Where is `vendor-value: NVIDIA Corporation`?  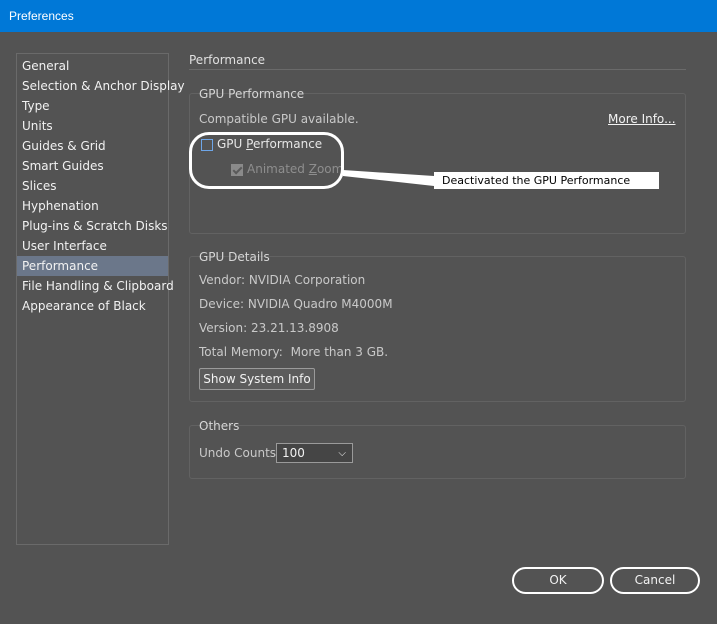 vendor-value: NVIDIA Corporation is located at coordinates (307, 280).